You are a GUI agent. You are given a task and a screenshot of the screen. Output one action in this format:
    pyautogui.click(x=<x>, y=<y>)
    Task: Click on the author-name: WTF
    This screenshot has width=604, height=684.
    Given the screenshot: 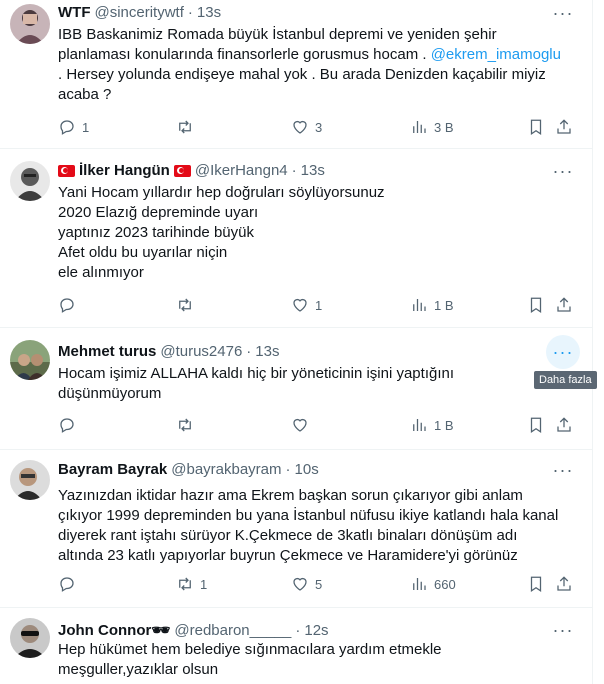 What is the action you would take?
    pyautogui.click(x=74, y=12)
    